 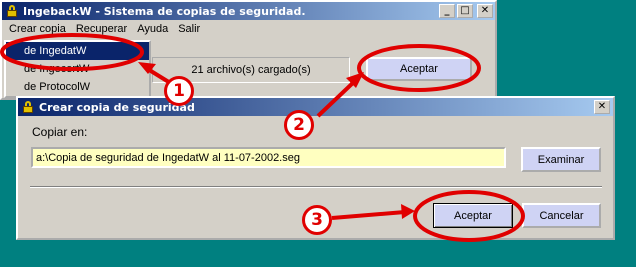 What do you see at coordinates (447, 11) in the screenshot?
I see `minimize-button: _` at bounding box center [447, 11].